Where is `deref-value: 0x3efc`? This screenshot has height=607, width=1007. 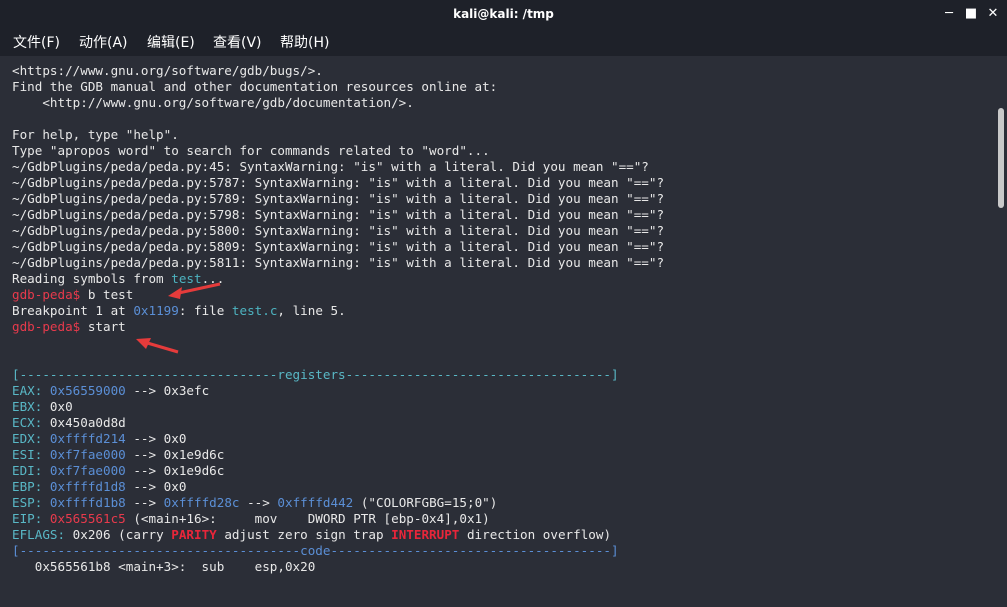
deref-value: 0x3efc is located at coordinates (186, 390).